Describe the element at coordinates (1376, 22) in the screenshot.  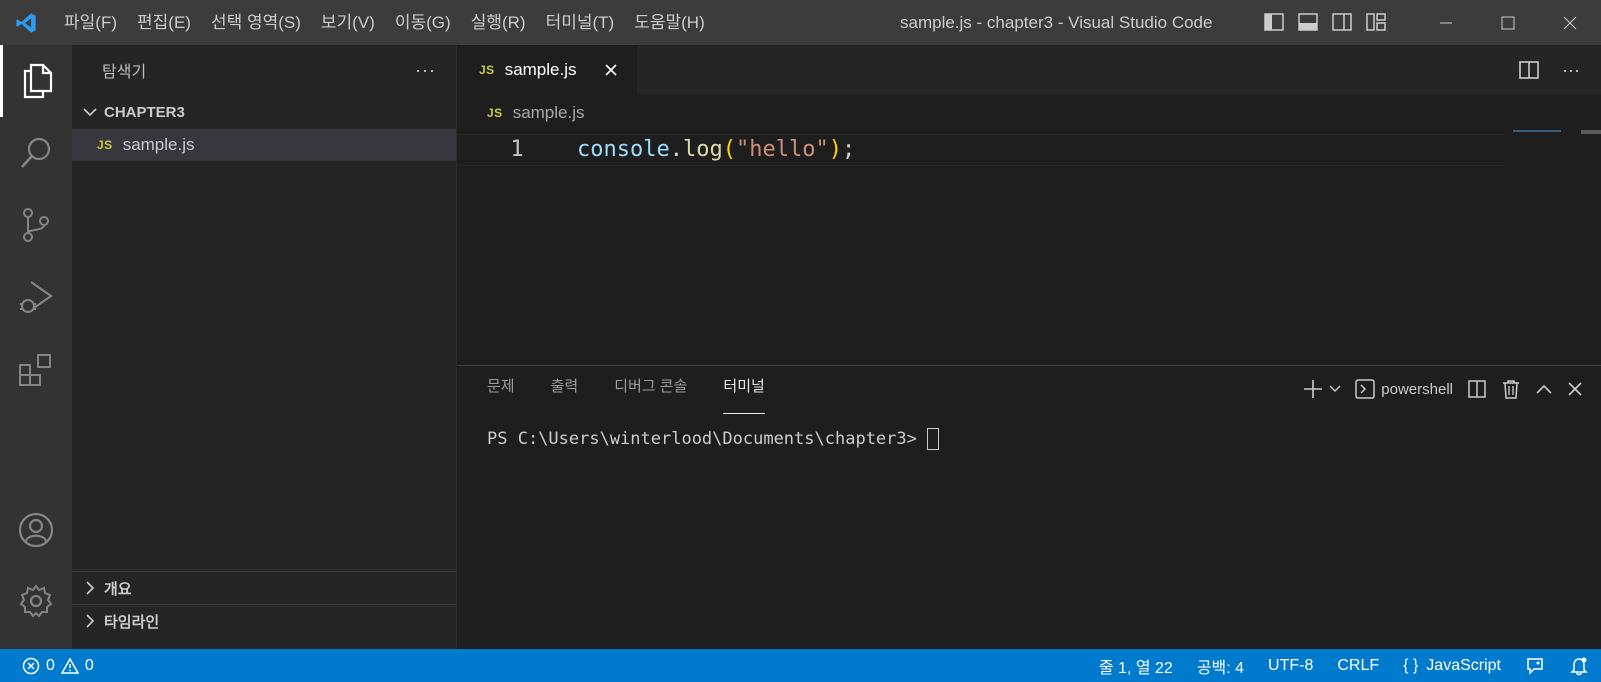
I see `customize-layout-icon` at that location.